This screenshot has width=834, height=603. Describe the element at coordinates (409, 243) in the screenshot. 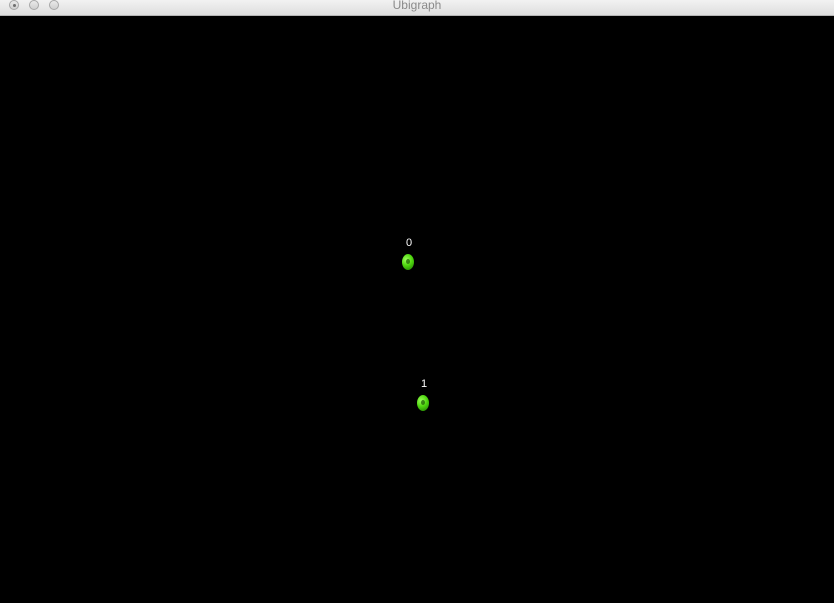

I see `vertex-label: 0` at that location.